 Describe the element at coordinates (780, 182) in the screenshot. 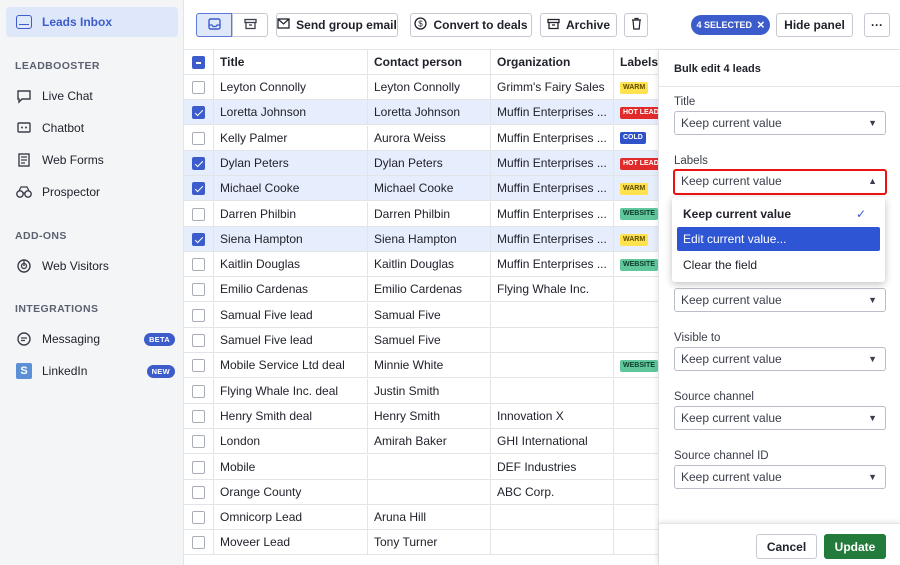

I see `labels-select: Keep current value ▲` at that location.